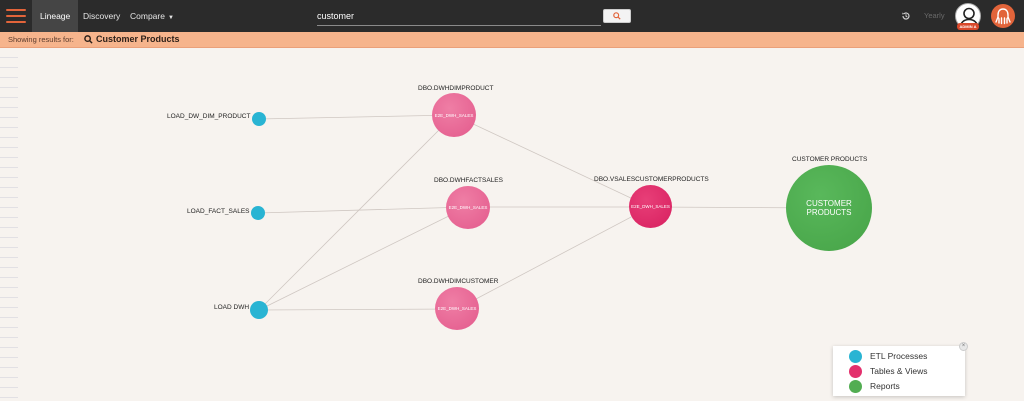 This screenshot has height=401, width=1024. What do you see at coordinates (458, 281) in the screenshot?
I see `node-label-dwhdimcustomer: DBO.DWHDIMCUSTOMER` at bounding box center [458, 281].